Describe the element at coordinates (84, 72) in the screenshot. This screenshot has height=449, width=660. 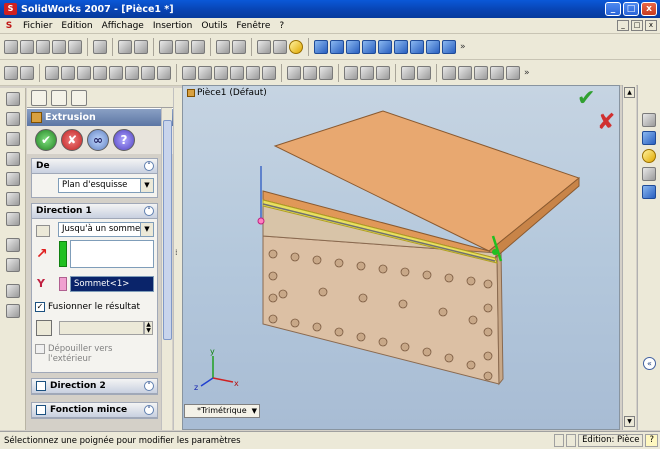
I see `swept-boss-icon` at that location.